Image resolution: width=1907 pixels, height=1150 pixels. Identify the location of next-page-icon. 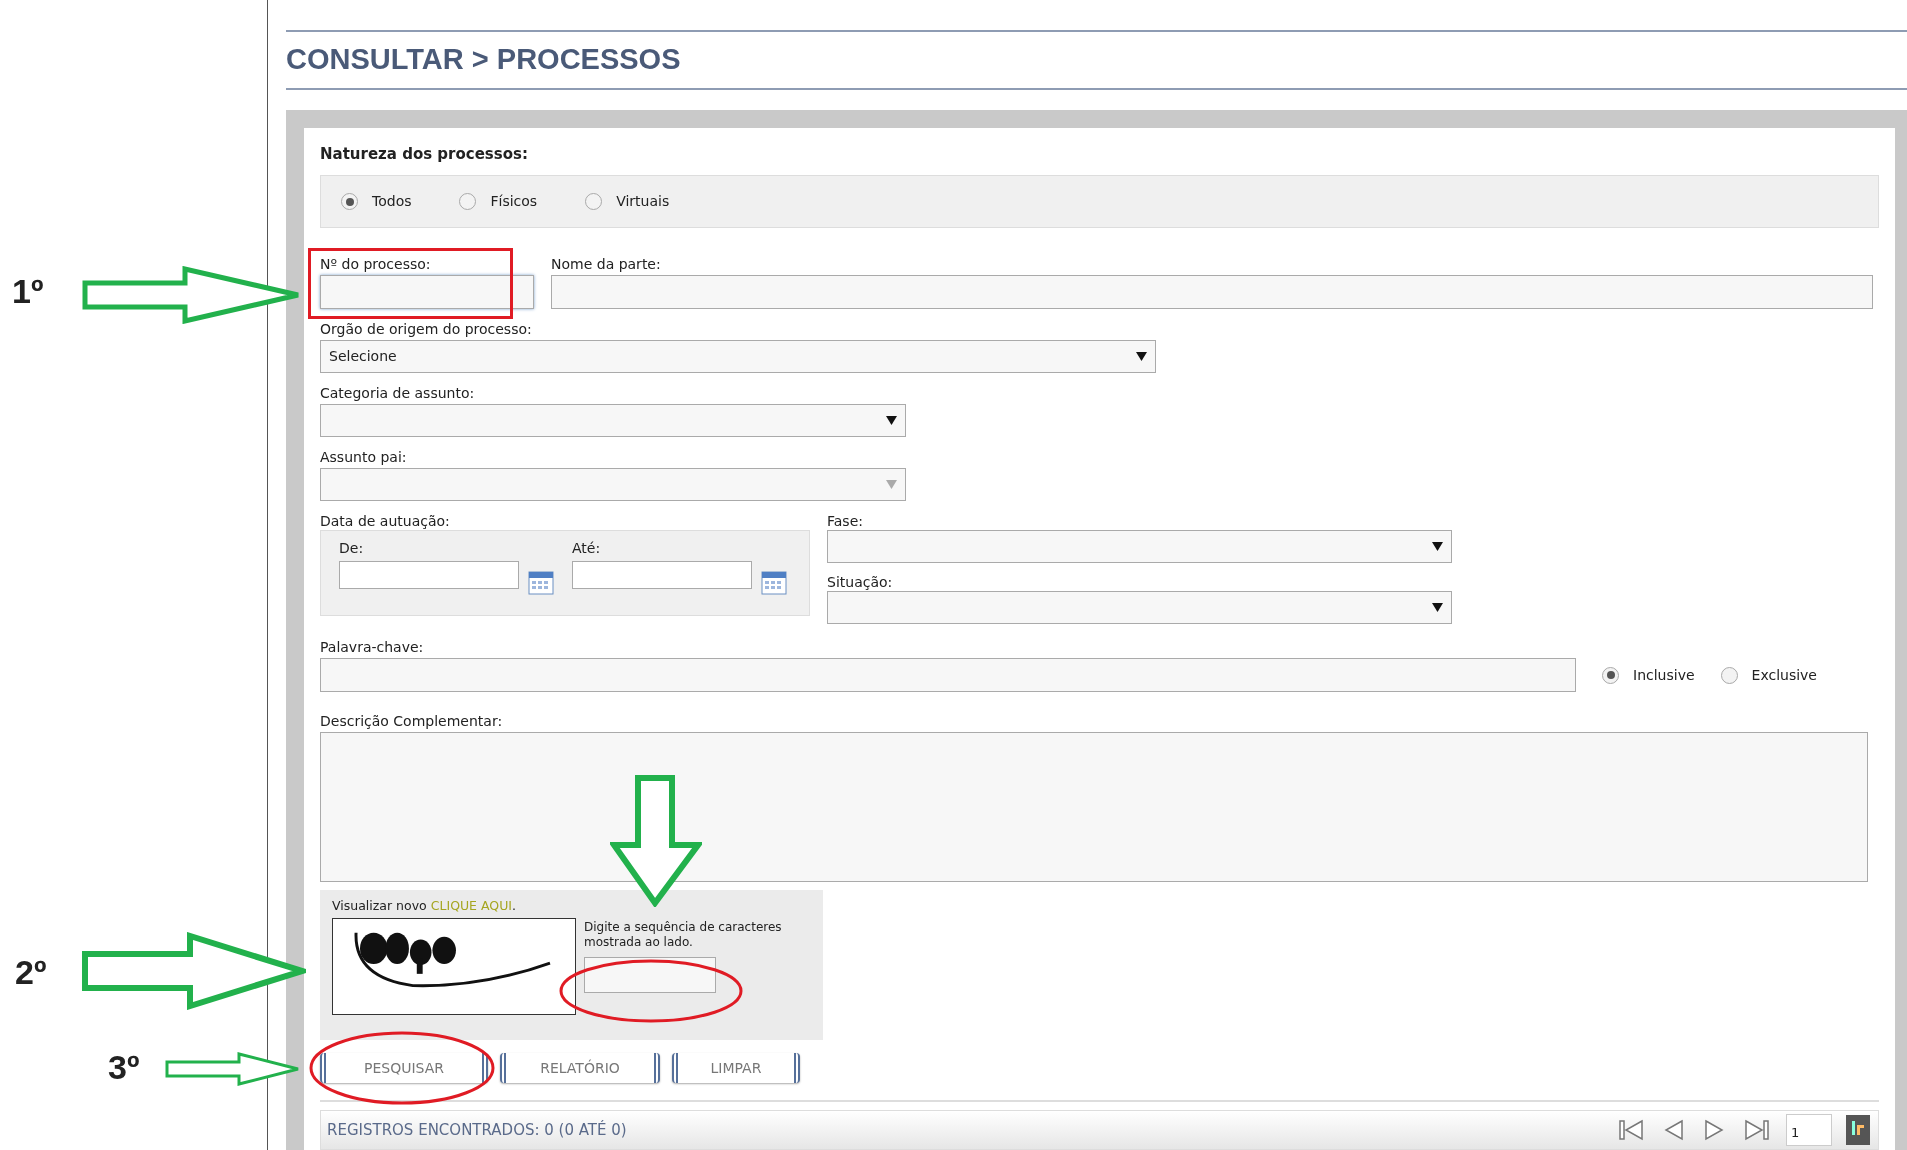
(1714, 1130).